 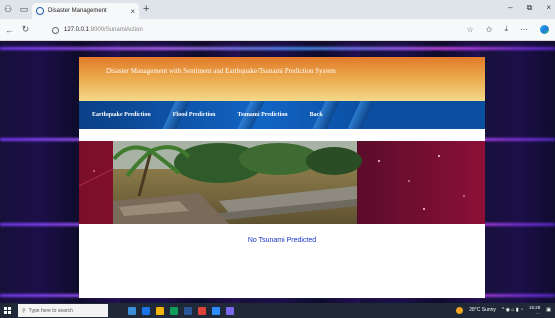 I want to click on favorites-icon: ✩, so click(x=489, y=29).